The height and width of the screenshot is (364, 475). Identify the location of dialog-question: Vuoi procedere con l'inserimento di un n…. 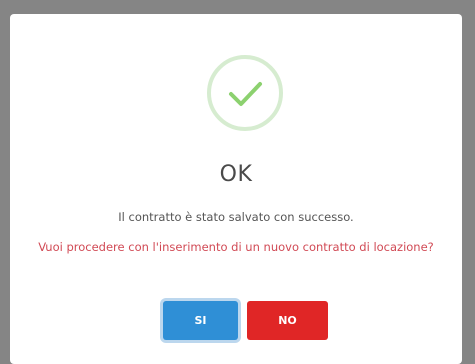
(236, 247).